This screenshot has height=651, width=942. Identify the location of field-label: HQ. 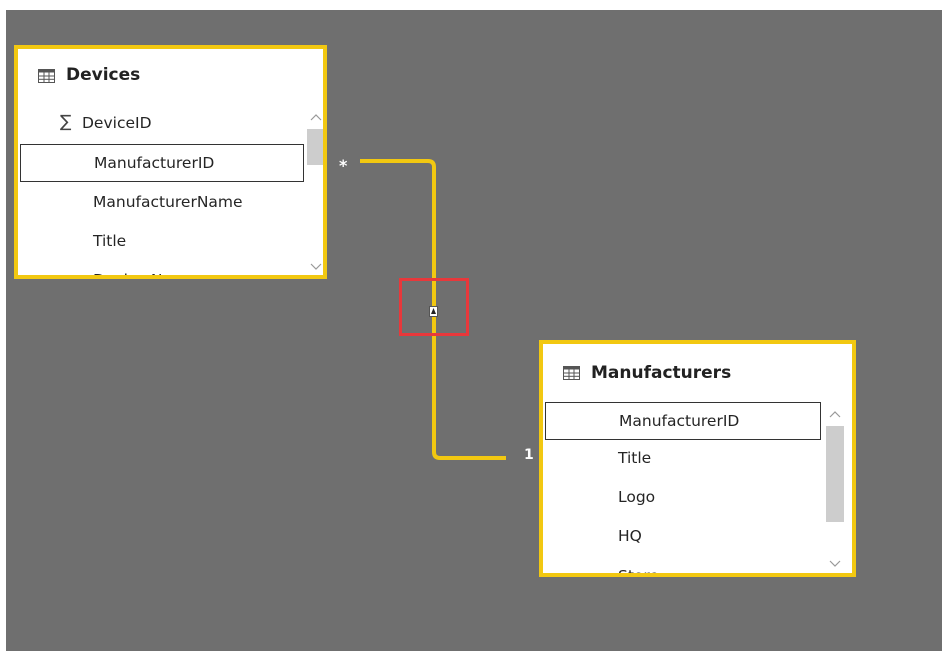
(630, 536).